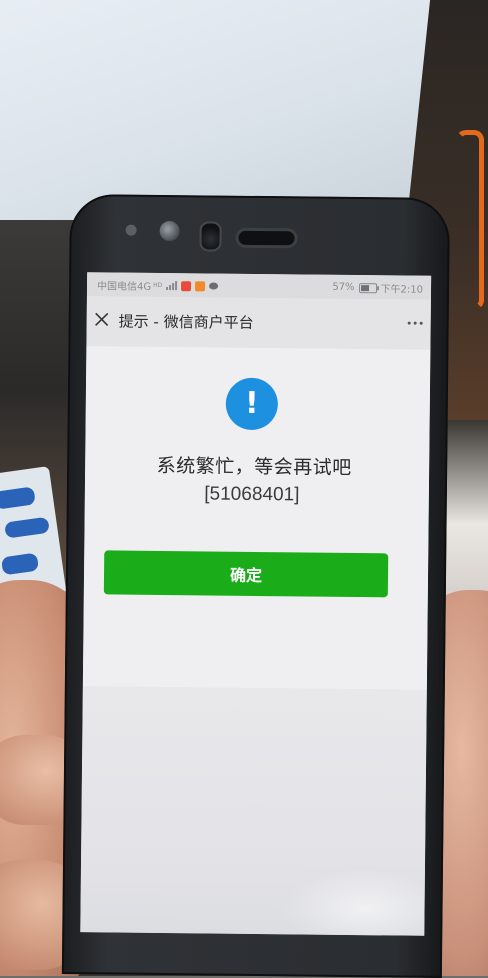 Image resolution: width=488 pixels, height=978 pixels. Describe the element at coordinates (214, 286) in the screenshot. I see `chat-notification-icon` at that location.